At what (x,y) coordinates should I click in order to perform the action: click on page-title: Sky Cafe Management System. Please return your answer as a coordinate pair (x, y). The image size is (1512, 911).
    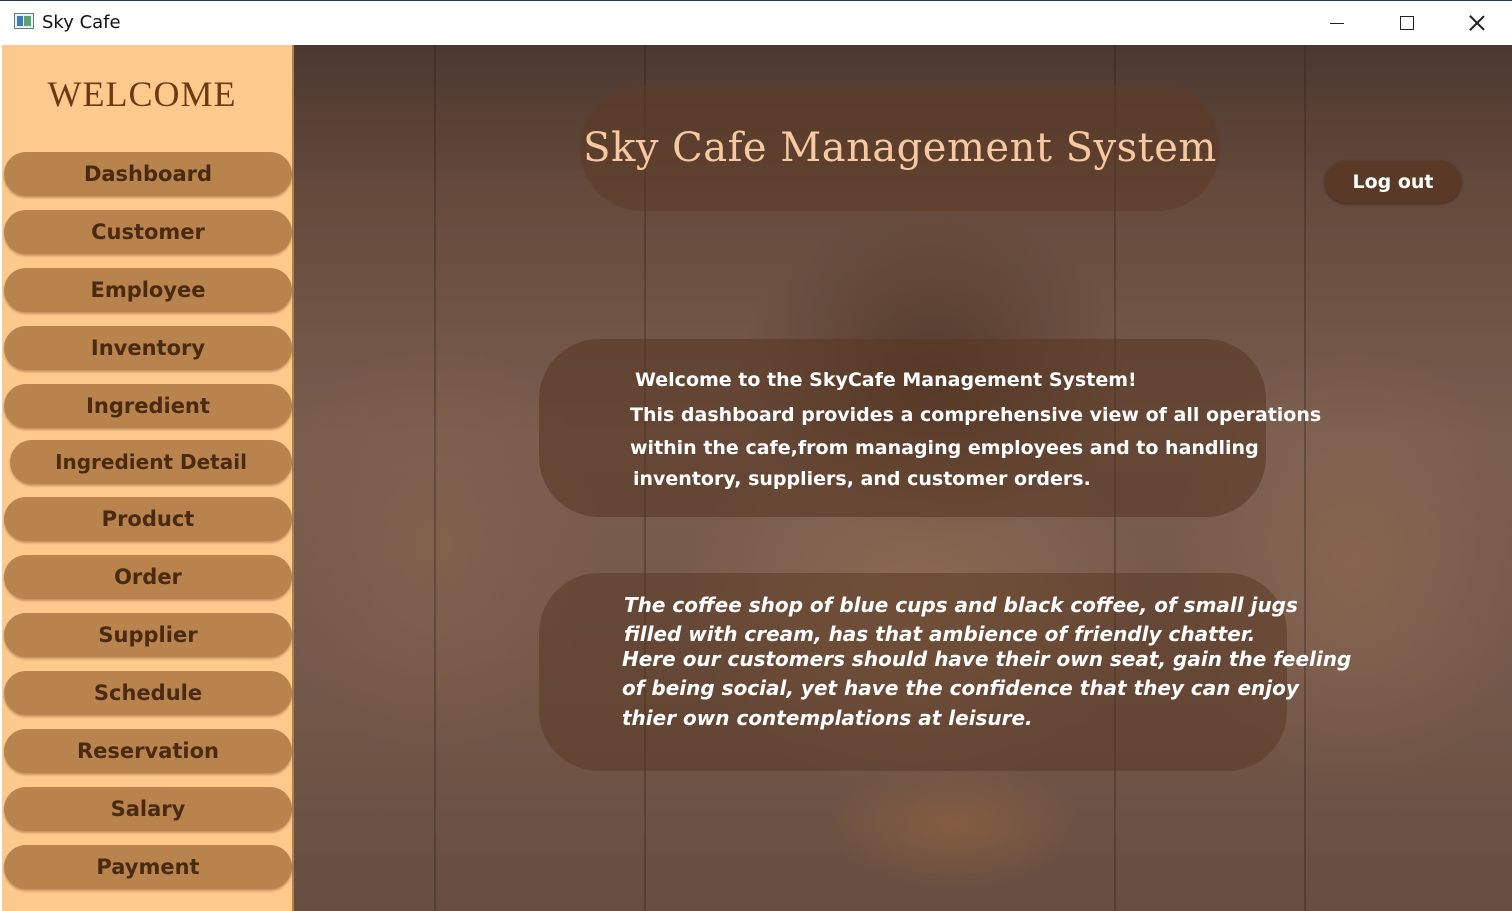
    Looking at the image, I should click on (900, 148).